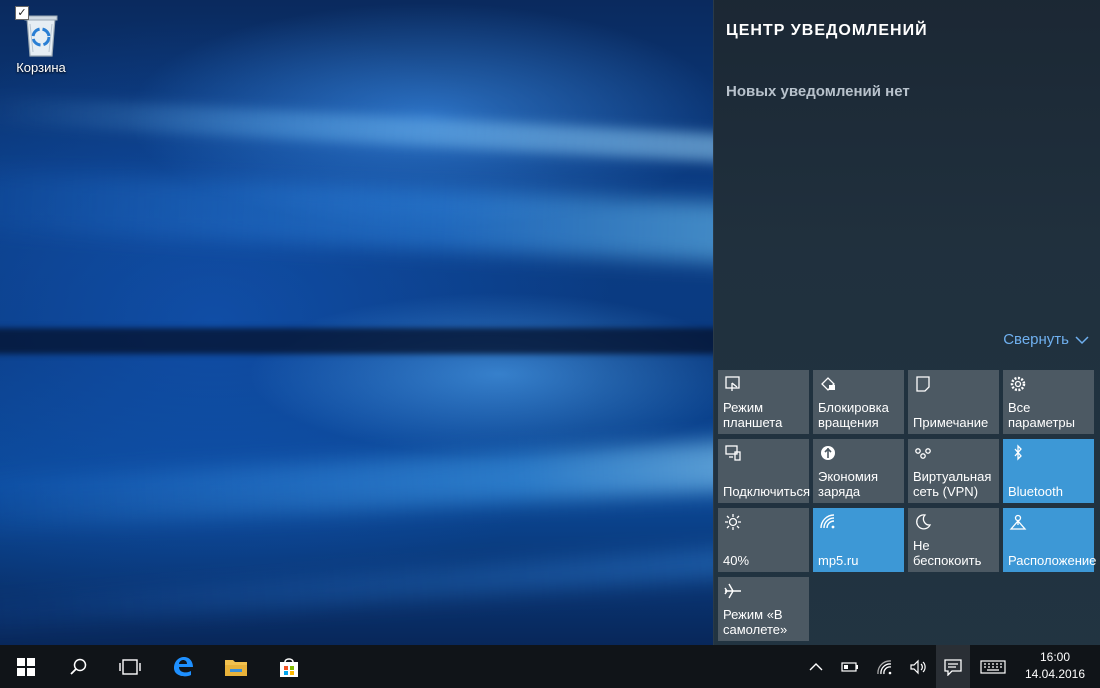  Describe the element at coordinates (947, 553) in the screenshot. I see `tile-label: Не беспокоить` at that location.